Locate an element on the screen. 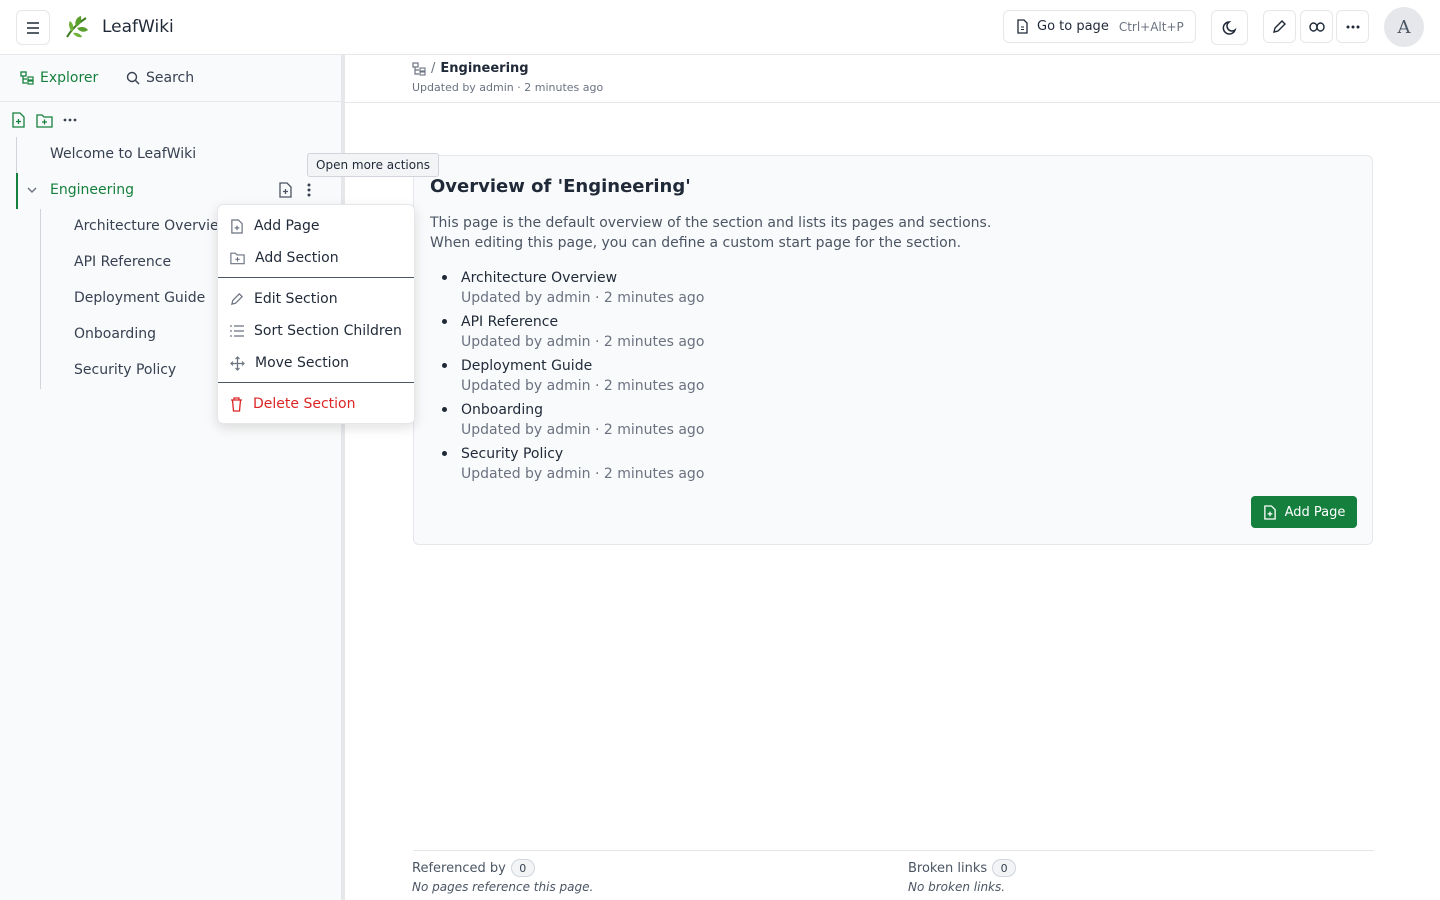 The width and height of the screenshot is (1440, 900). file-icon is located at coordinates (1022, 26).